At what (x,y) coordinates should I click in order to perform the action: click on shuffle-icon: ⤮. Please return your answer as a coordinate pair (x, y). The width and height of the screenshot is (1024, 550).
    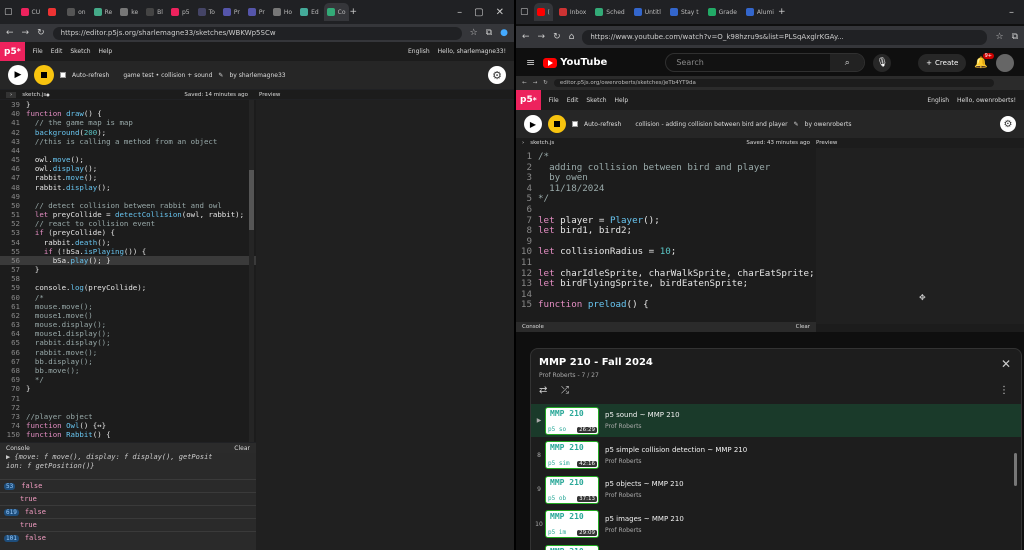
    Looking at the image, I should click on (565, 390).